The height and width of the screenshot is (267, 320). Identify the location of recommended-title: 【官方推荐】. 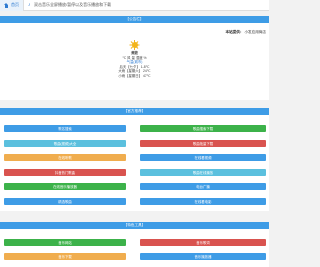
(134, 111).